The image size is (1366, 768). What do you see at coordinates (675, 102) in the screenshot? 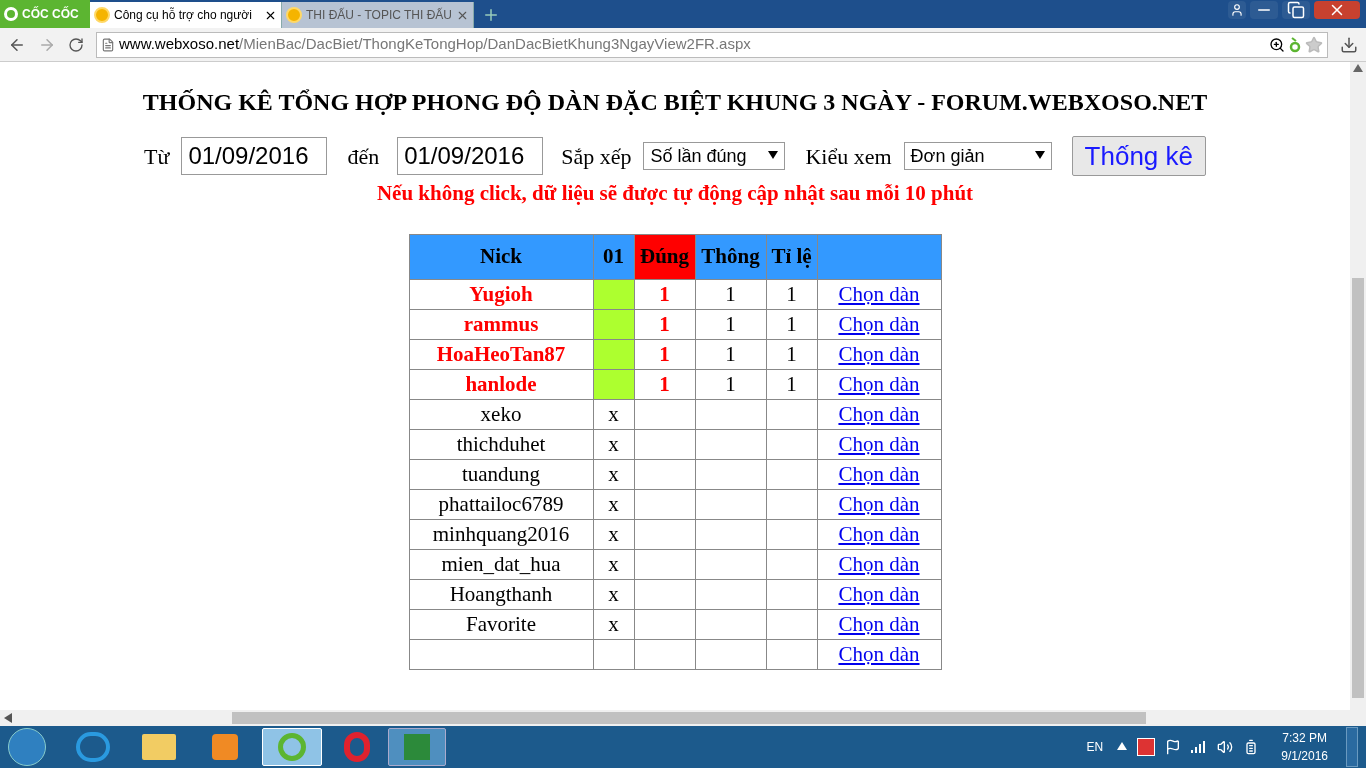
I see `page-title: THỐNG KÊ TỔNG HỢP PHONG ĐỘ DÀN ĐẶC BIỆT KHUNG 3 NGÀY - FORUM.WEBXOSO.NET` at bounding box center [675, 102].